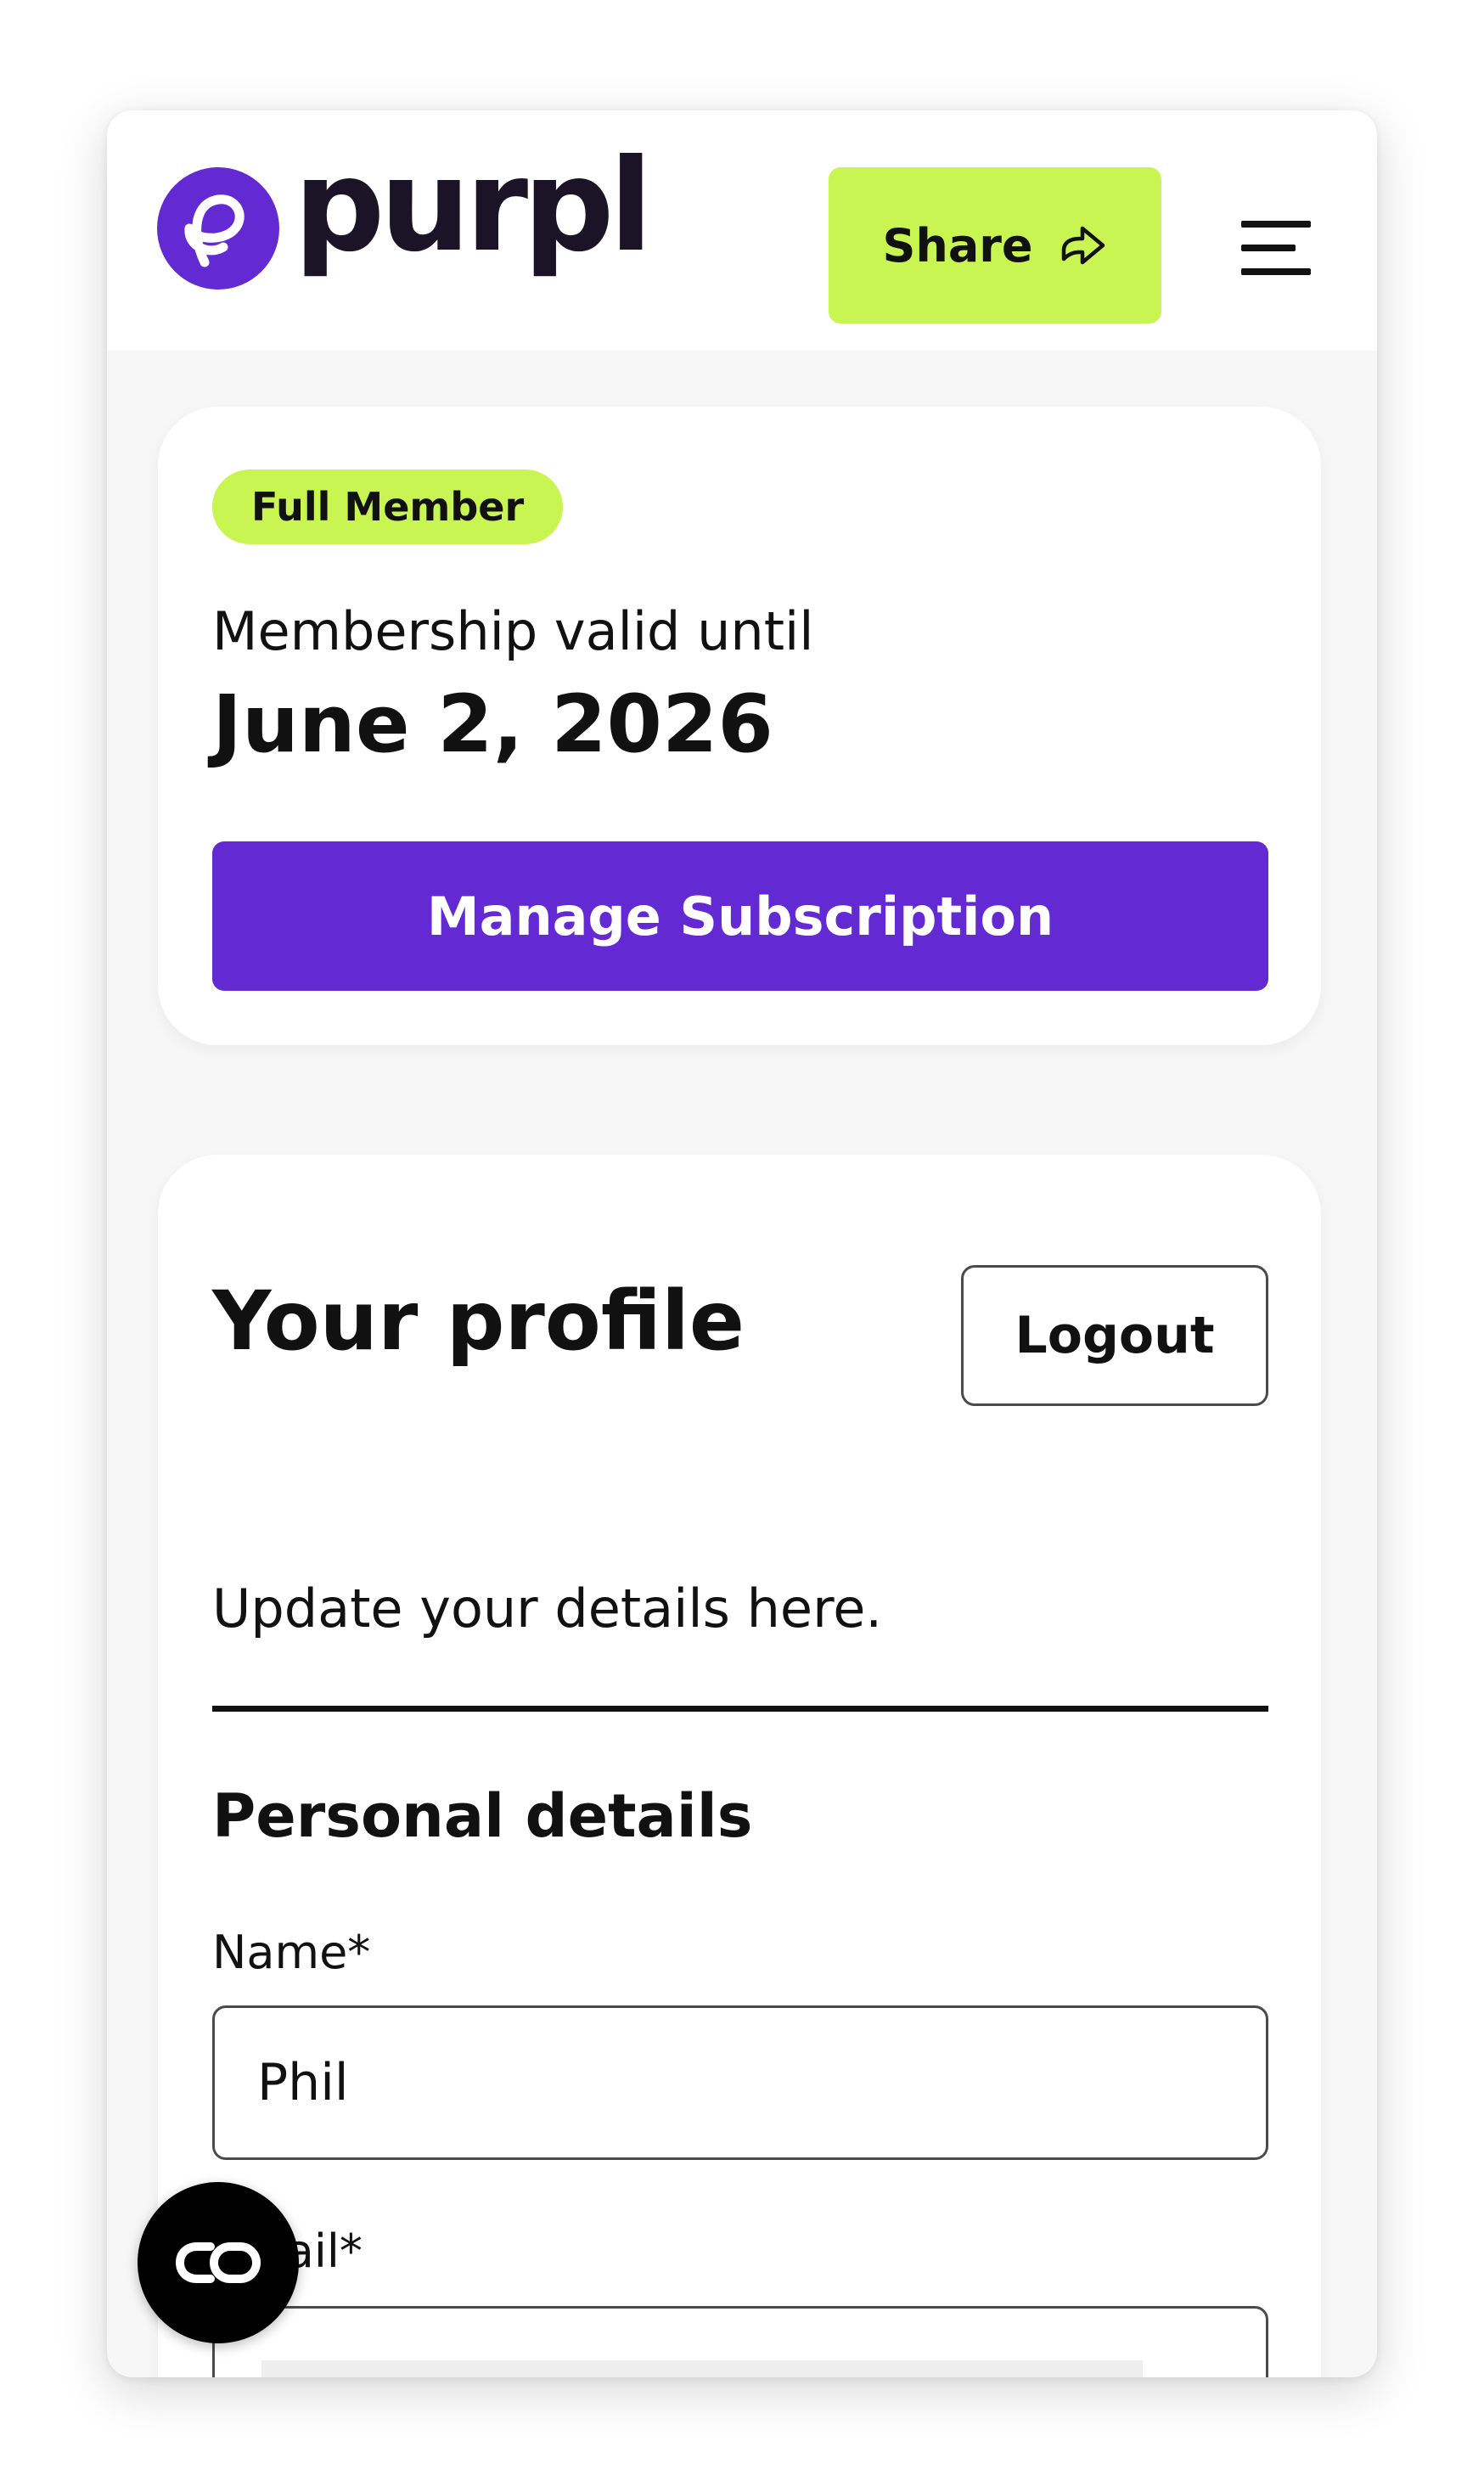 The width and height of the screenshot is (1484, 2486). I want to click on menu-button, so click(1262, 247).